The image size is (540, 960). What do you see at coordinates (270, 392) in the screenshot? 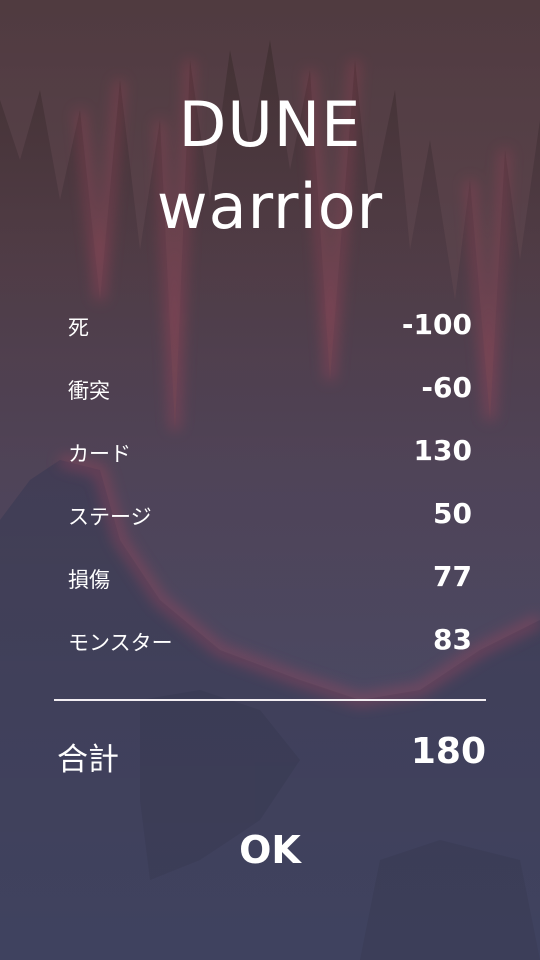
I see `score-row-collision: 衝突 -60` at bounding box center [270, 392].